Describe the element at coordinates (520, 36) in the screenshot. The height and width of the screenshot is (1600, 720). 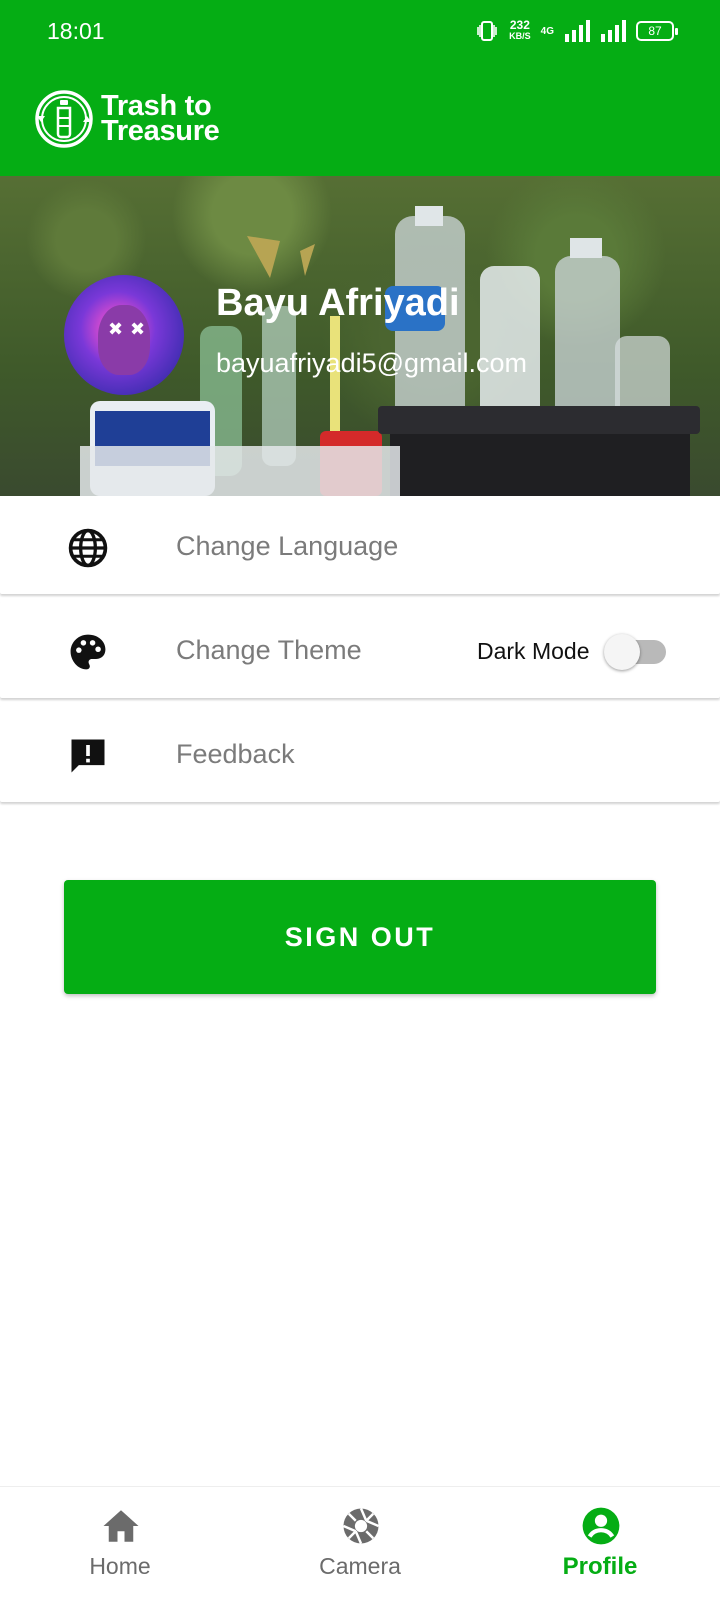
I see `network-speed-unit: KB/S` at that location.